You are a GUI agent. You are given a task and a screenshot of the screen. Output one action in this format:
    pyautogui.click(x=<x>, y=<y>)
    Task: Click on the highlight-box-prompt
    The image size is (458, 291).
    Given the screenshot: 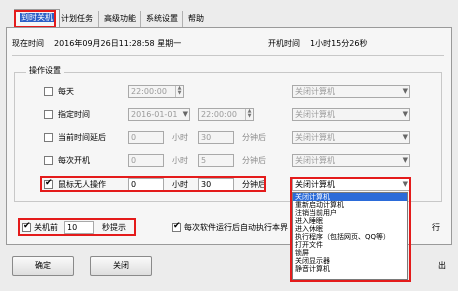 What is the action you would take?
    pyautogui.click(x=77, y=227)
    